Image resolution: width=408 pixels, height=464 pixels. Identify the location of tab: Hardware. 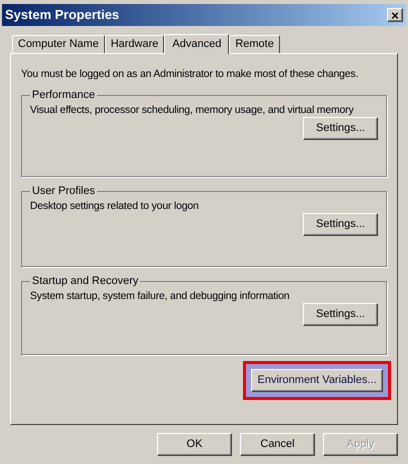
(134, 44).